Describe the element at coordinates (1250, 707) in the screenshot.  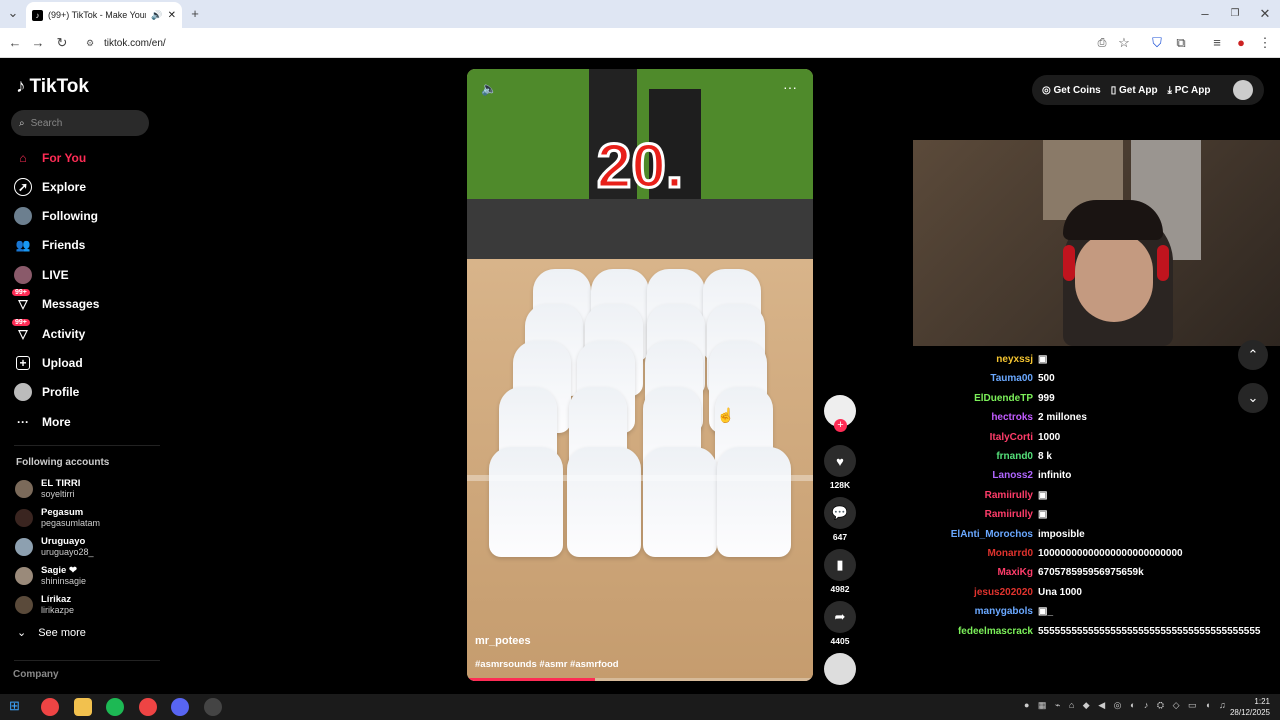
I see `system-clock: 1:21 28/12/2025` at that location.